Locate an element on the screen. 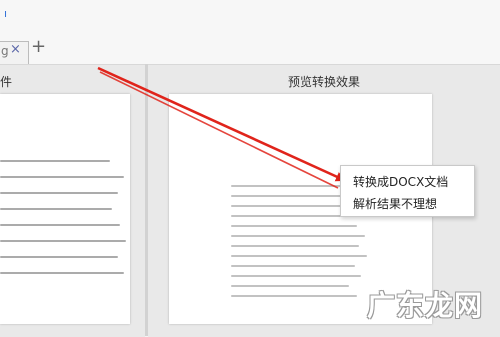  menu-item-convert-docx: 转换成DOCX文档 is located at coordinates (400, 181).